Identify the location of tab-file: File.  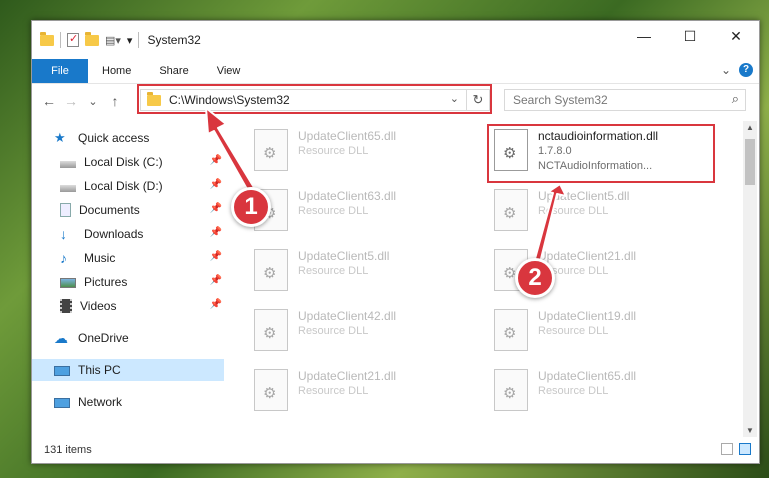
(60, 71).